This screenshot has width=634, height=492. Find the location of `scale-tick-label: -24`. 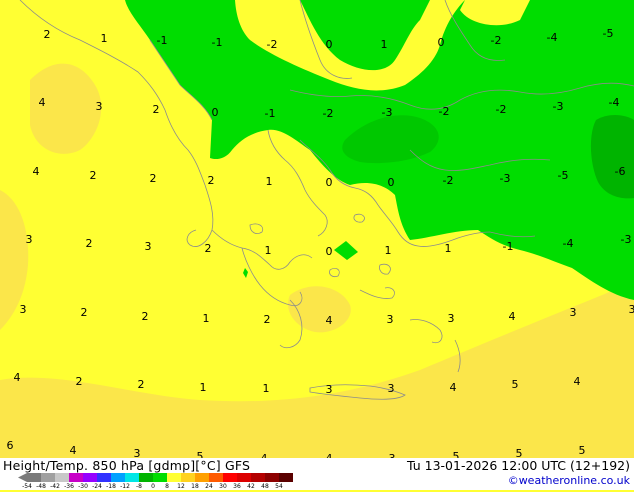

scale-tick-label: -24 is located at coordinates (97, 487).